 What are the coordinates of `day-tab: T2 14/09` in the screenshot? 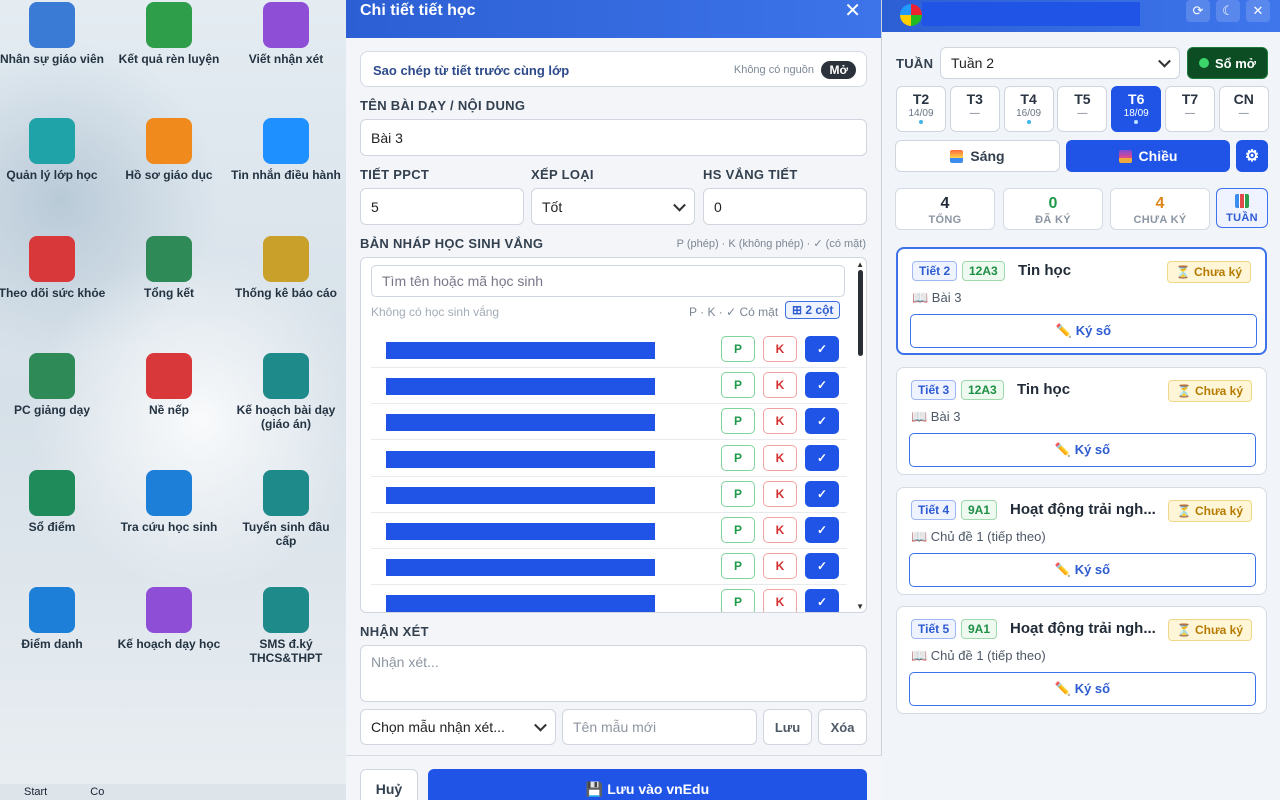 It's located at (921, 109).